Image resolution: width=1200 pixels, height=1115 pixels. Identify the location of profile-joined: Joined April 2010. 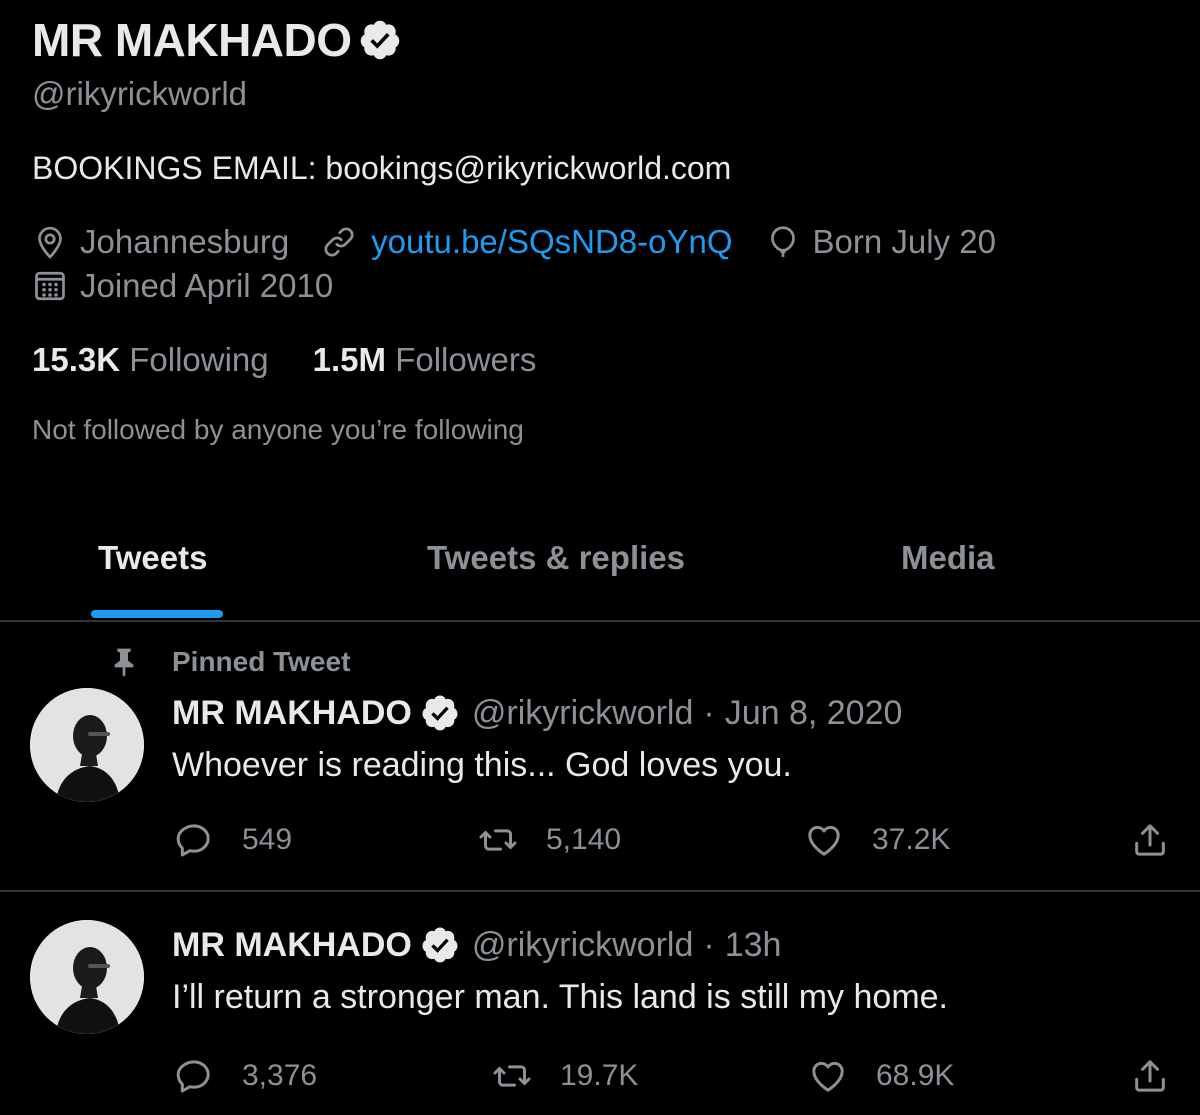
(182, 286).